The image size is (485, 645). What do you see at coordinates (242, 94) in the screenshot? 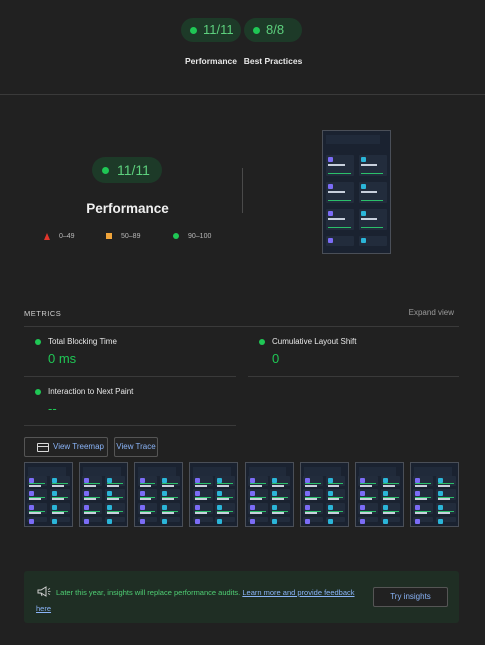
I see `section-divider` at bounding box center [242, 94].